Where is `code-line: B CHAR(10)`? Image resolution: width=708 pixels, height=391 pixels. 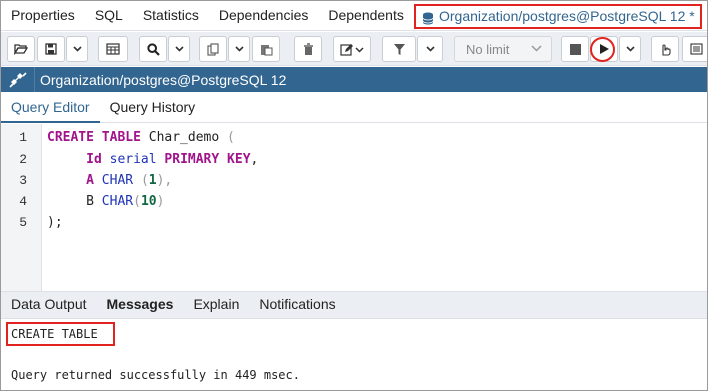
code-line: B CHAR(10) is located at coordinates (105, 201).